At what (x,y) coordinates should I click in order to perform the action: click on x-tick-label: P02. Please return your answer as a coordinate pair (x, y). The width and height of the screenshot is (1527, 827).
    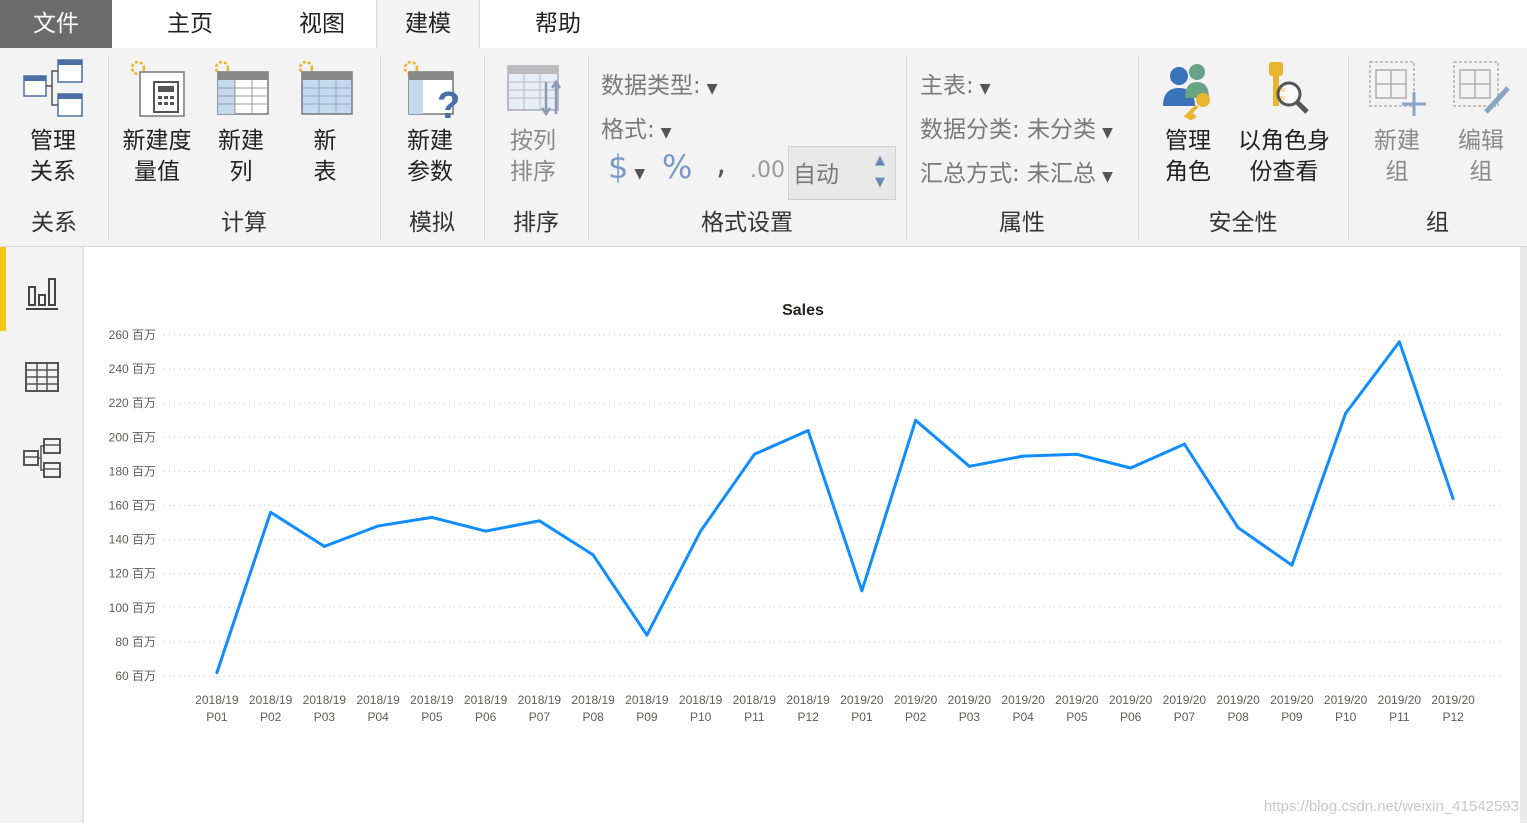
    Looking at the image, I should click on (916, 717).